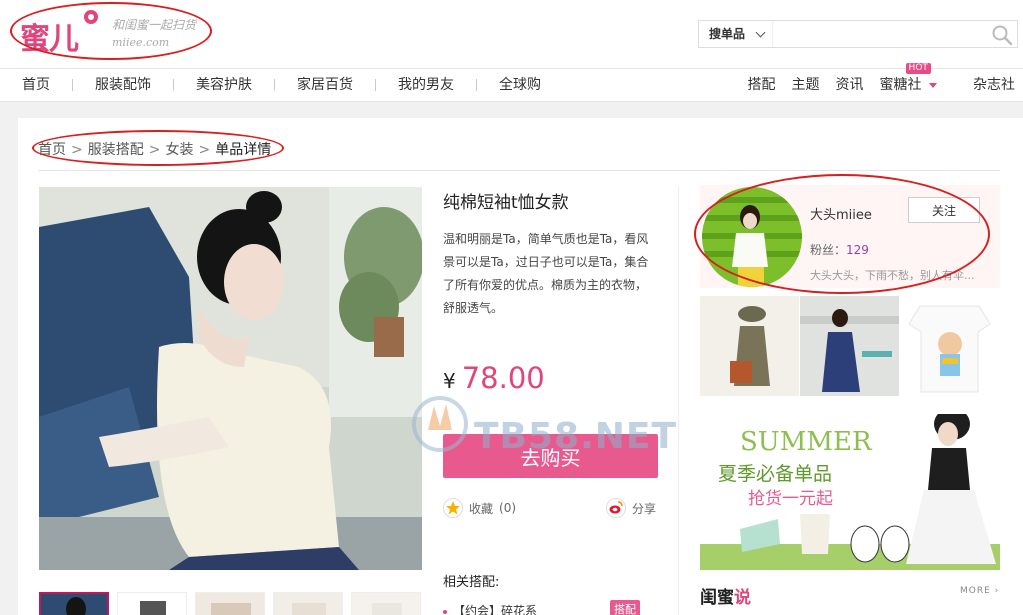 The image size is (1023, 615). I want to click on nav-item-community-label: 蜜糖社, so click(900, 85).